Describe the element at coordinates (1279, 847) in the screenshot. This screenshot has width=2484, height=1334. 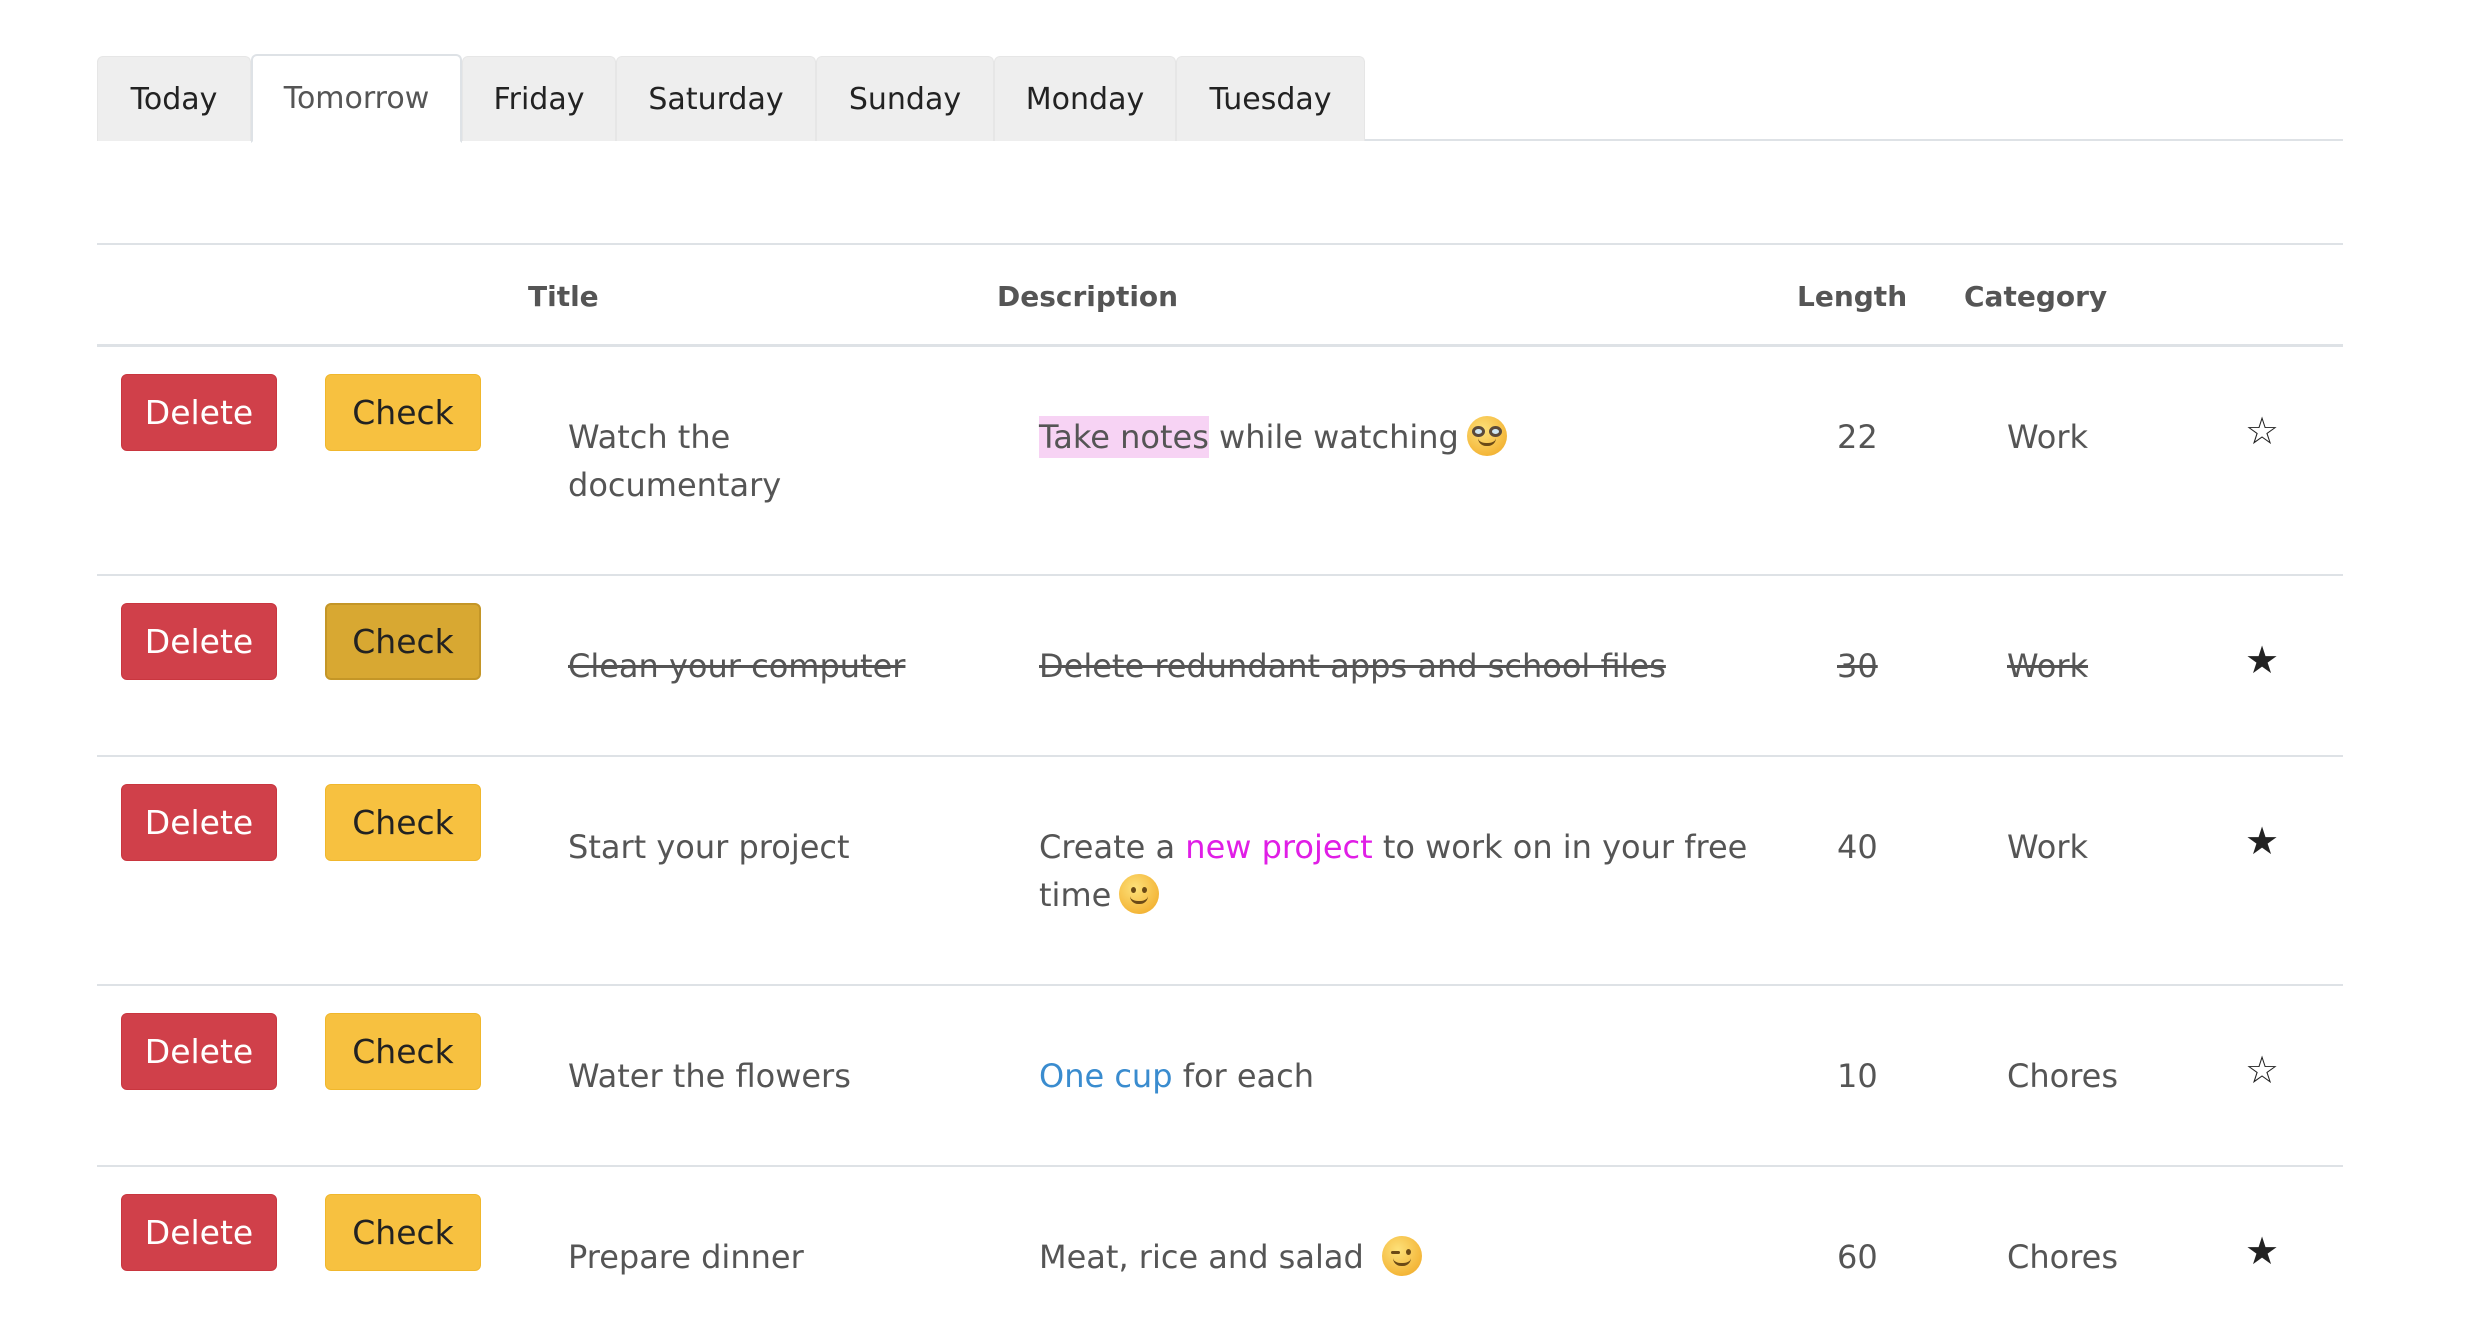
I see `highlighted-link: new project` at that location.